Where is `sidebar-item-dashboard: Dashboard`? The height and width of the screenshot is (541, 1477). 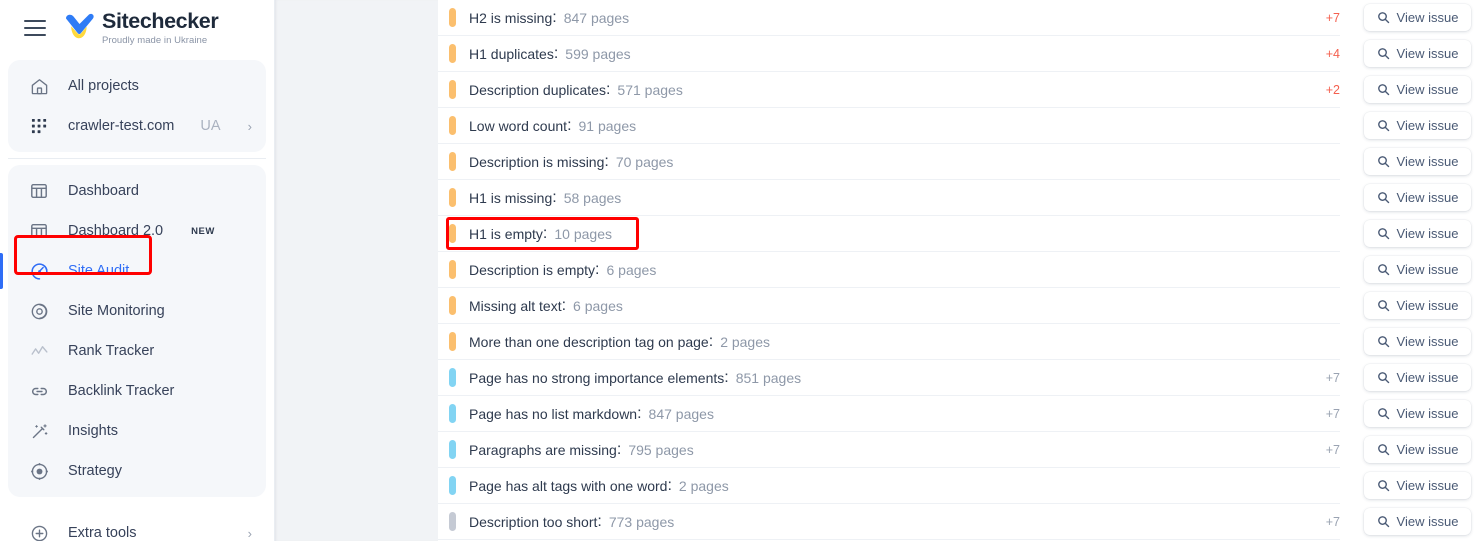 sidebar-item-dashboard: Dashboard is located at coordinates (137, 191).